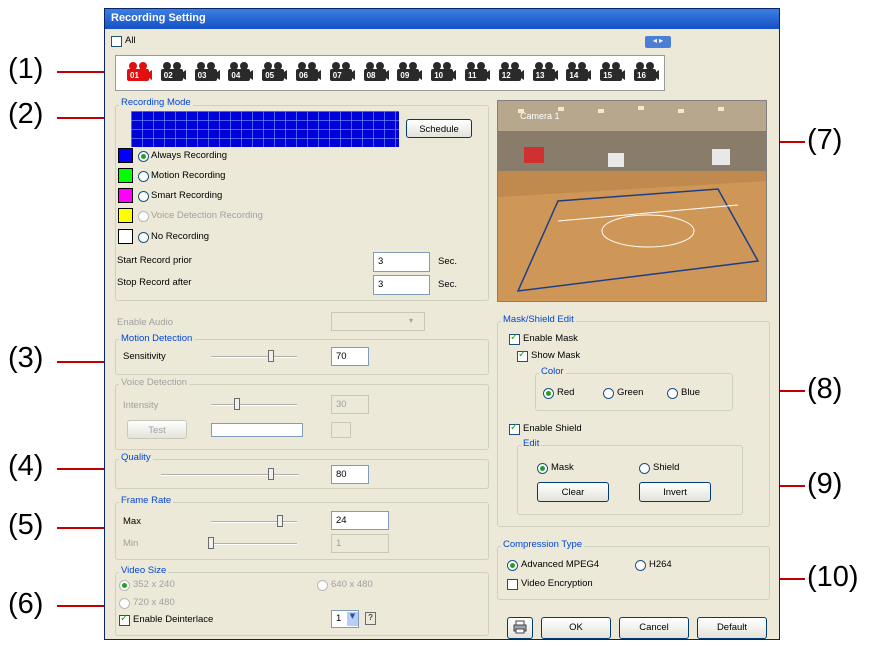  What do you see at coordinates (672, 393) in the screenshot?
I see `color-blue-radio` at bounding box center [672, 393].